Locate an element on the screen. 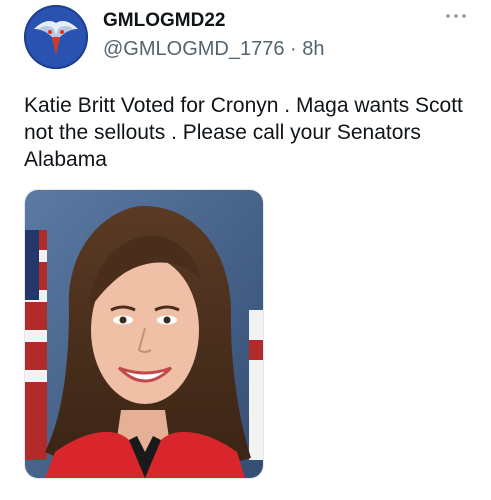 The height and width of the screenshot is (500, 491). tweet-meta: @GMLOGMD_1776 · 8h is located at coordinates (214, 49).